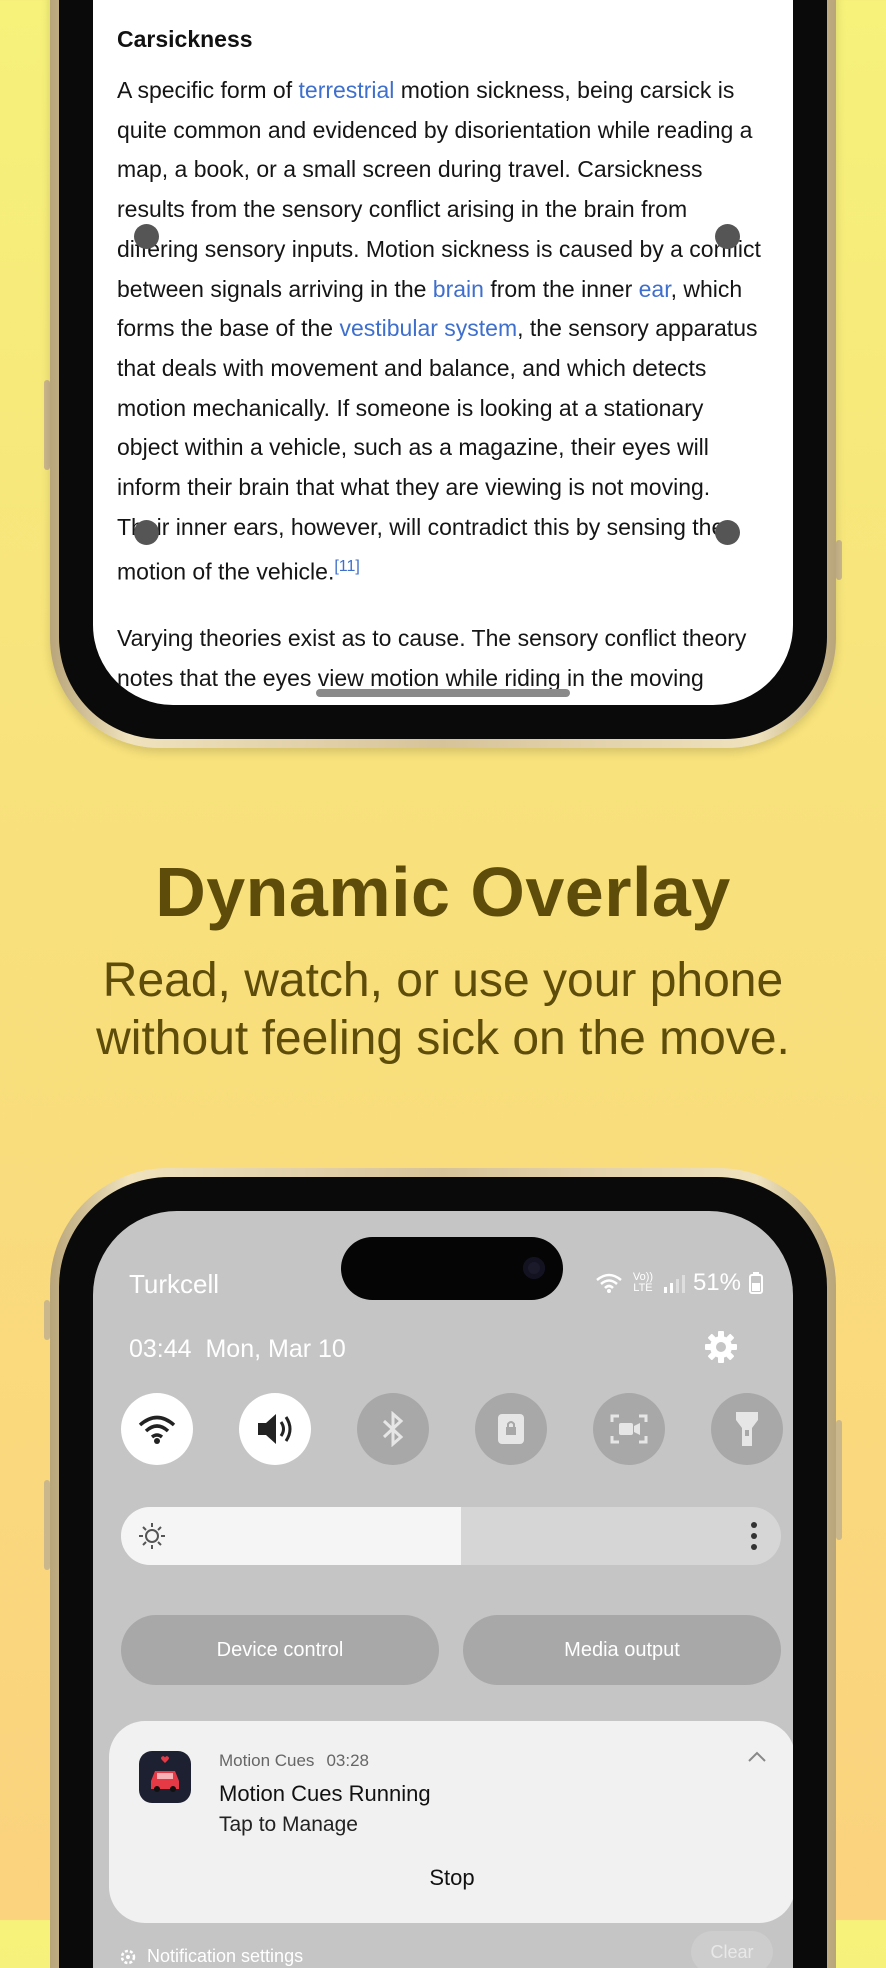 The width and height of the screenshot is (886, 1968). Describe the element at coordinates (280, 1650) in the screenshot. I see `device-control-button: Device control` at that location.